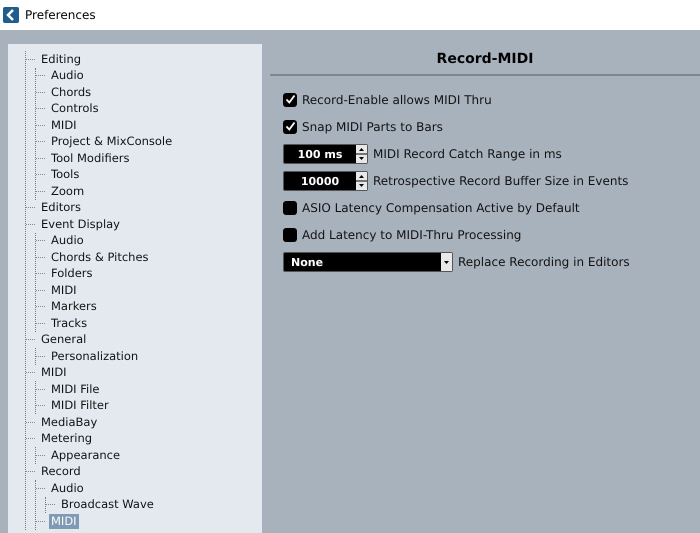 The height and width of the screenshot is (533, 700). What do you see at coordinates (325, 154) in the screenshot?
I see `number-field: 100 ms` at bounding box center [325, 154].